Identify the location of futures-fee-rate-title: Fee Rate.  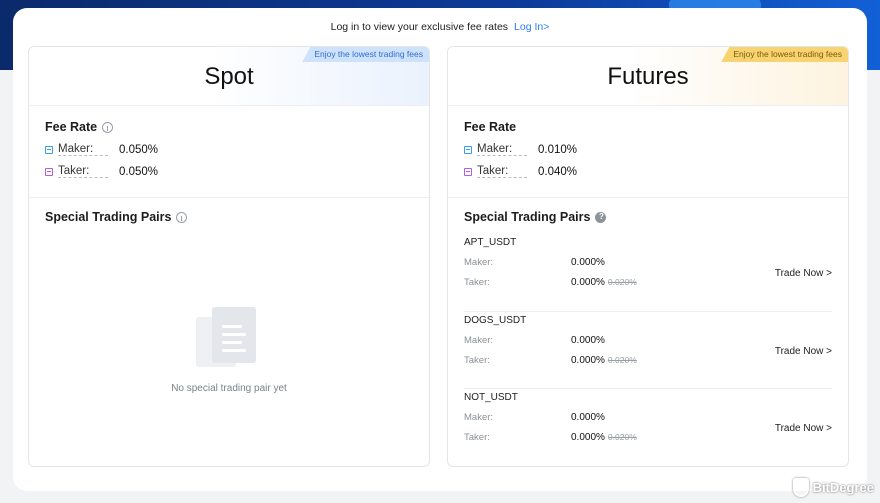
(648, 127).